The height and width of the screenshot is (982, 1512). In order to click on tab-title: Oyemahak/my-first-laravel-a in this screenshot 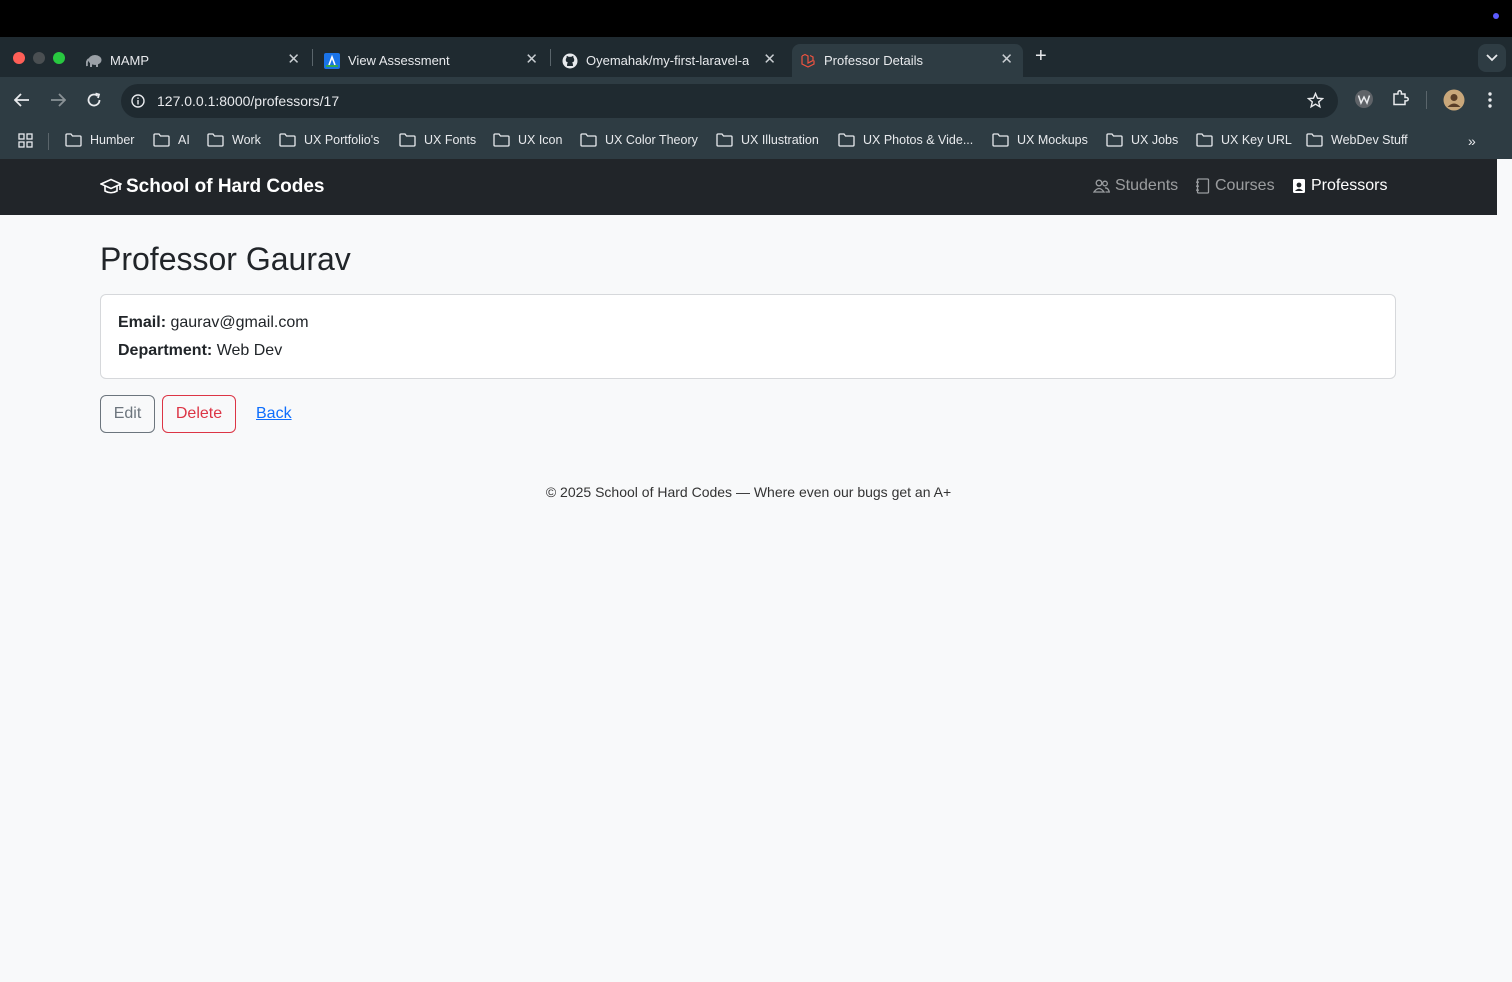, I will do `click(668, 60)`.